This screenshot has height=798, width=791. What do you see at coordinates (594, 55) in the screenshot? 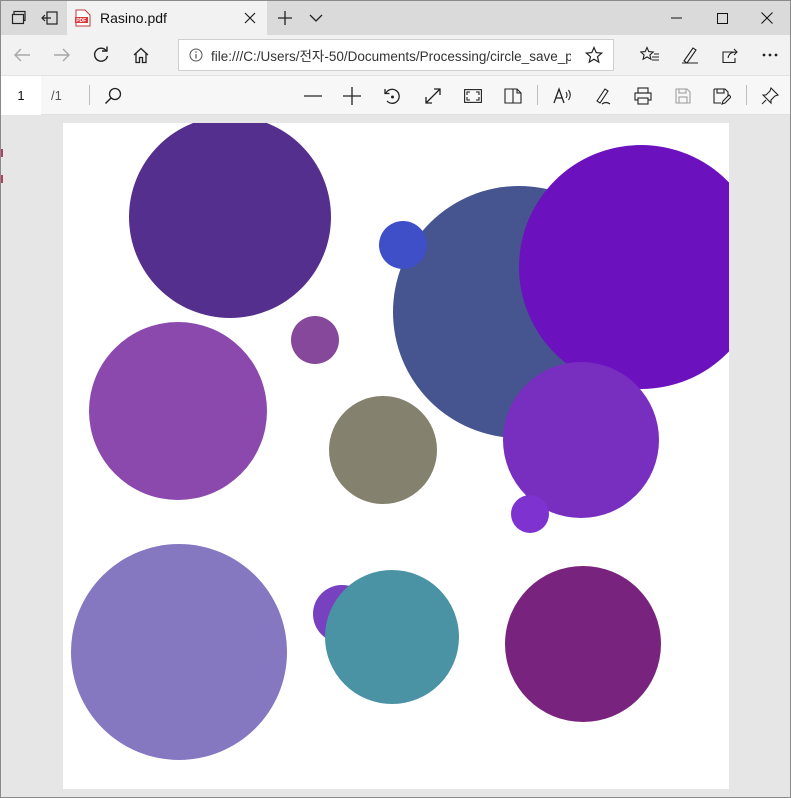
I see `favorite-star-icon` at bounding box center [594, 55].